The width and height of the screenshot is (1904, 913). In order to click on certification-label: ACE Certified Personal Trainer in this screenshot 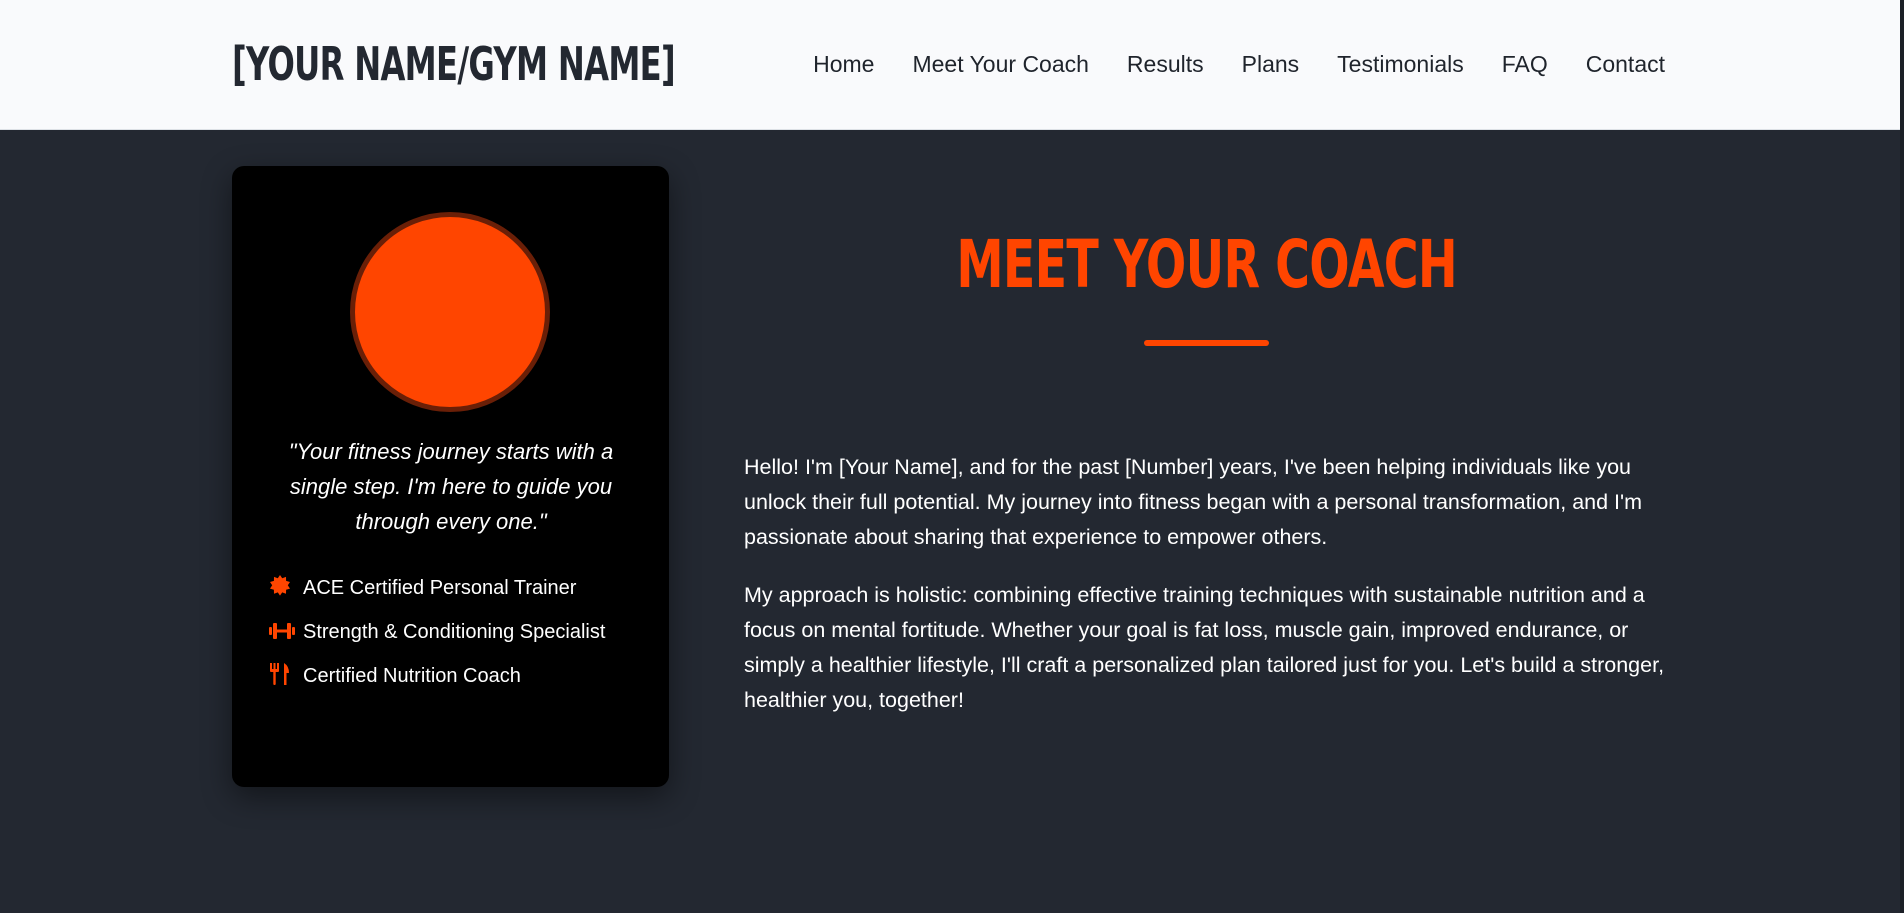, I will do `click(440, 588)`.